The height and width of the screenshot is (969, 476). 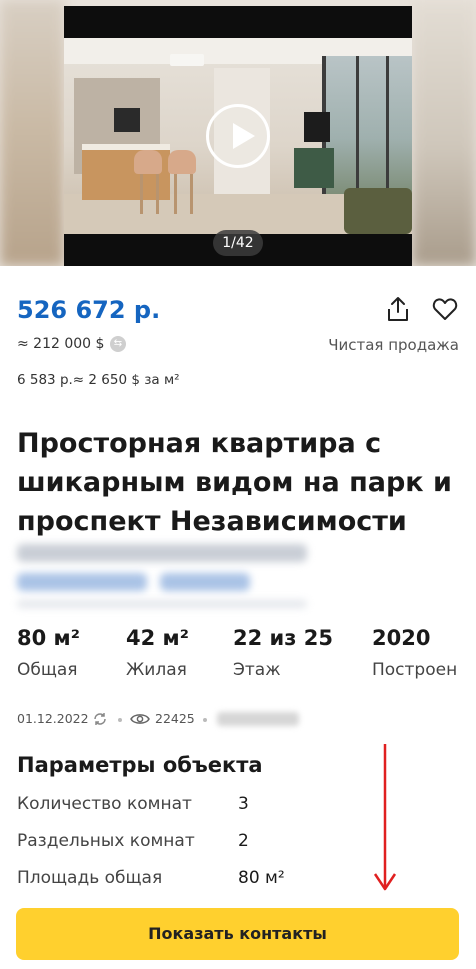 I want to click on heart-icon, so click(x=445, y=309).